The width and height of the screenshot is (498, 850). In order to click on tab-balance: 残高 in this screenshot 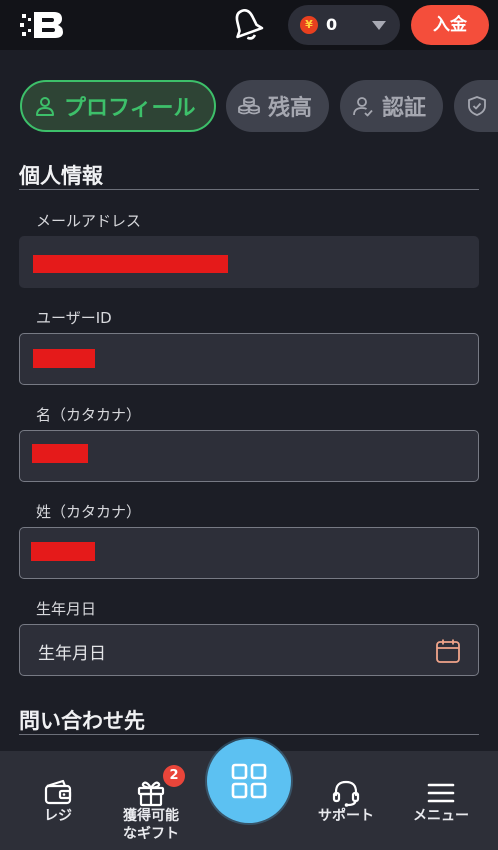, I will do `click(277, 106)`.